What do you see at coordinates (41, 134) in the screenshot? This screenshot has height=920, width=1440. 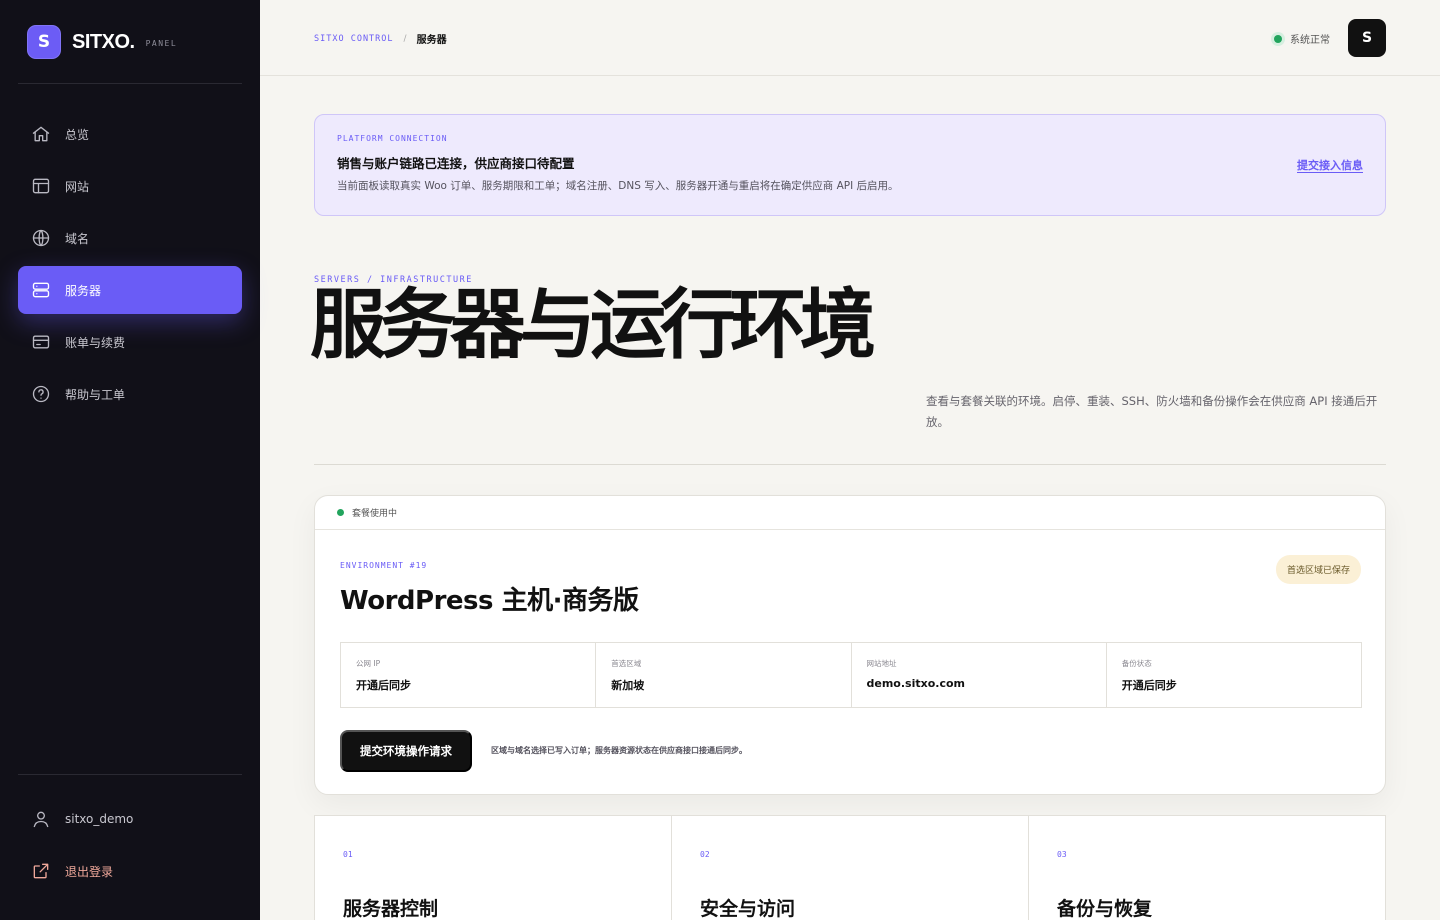 I see `home-icon` at bounding box center [41, 134].